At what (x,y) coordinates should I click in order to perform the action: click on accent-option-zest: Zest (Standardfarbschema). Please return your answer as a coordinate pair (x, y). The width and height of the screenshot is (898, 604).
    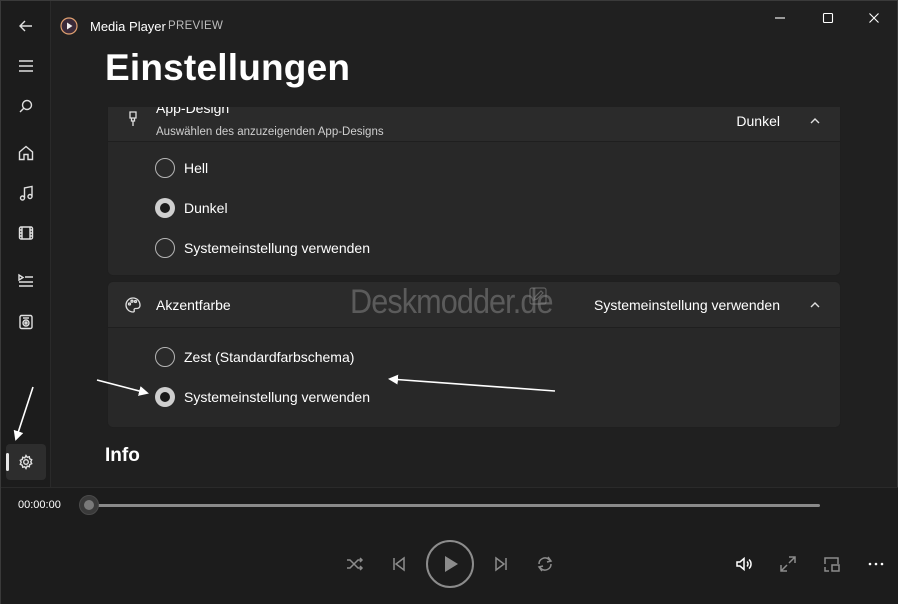
    Looking at the image, I should click on (474, 357).